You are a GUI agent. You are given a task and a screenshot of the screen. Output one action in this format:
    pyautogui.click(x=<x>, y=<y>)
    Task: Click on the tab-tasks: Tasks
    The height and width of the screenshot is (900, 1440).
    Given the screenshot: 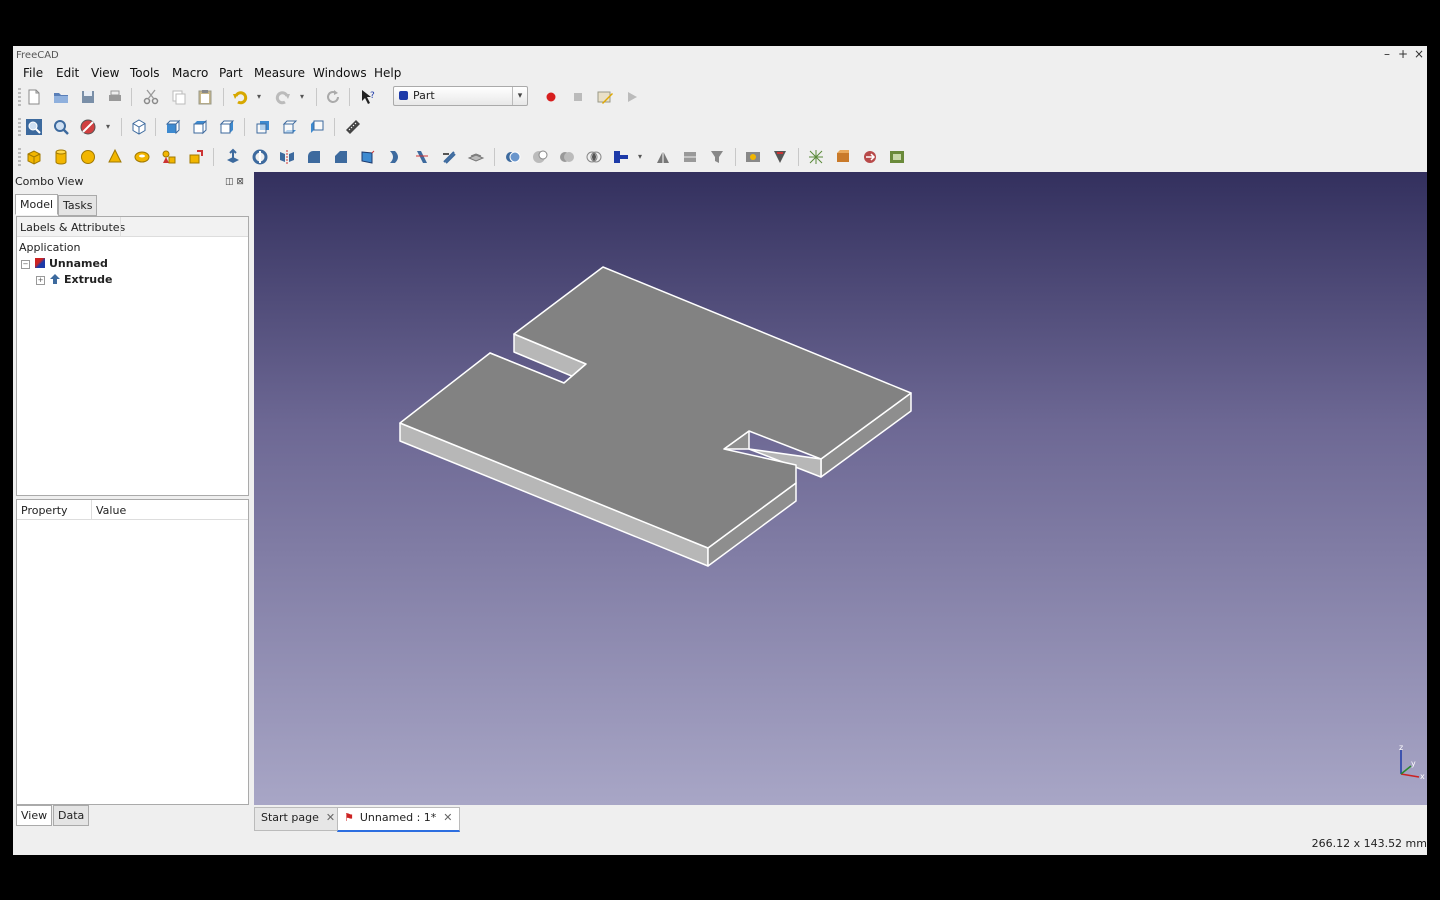 What is the action you would take?
    pyautogui.click(x=78, y=205)
    